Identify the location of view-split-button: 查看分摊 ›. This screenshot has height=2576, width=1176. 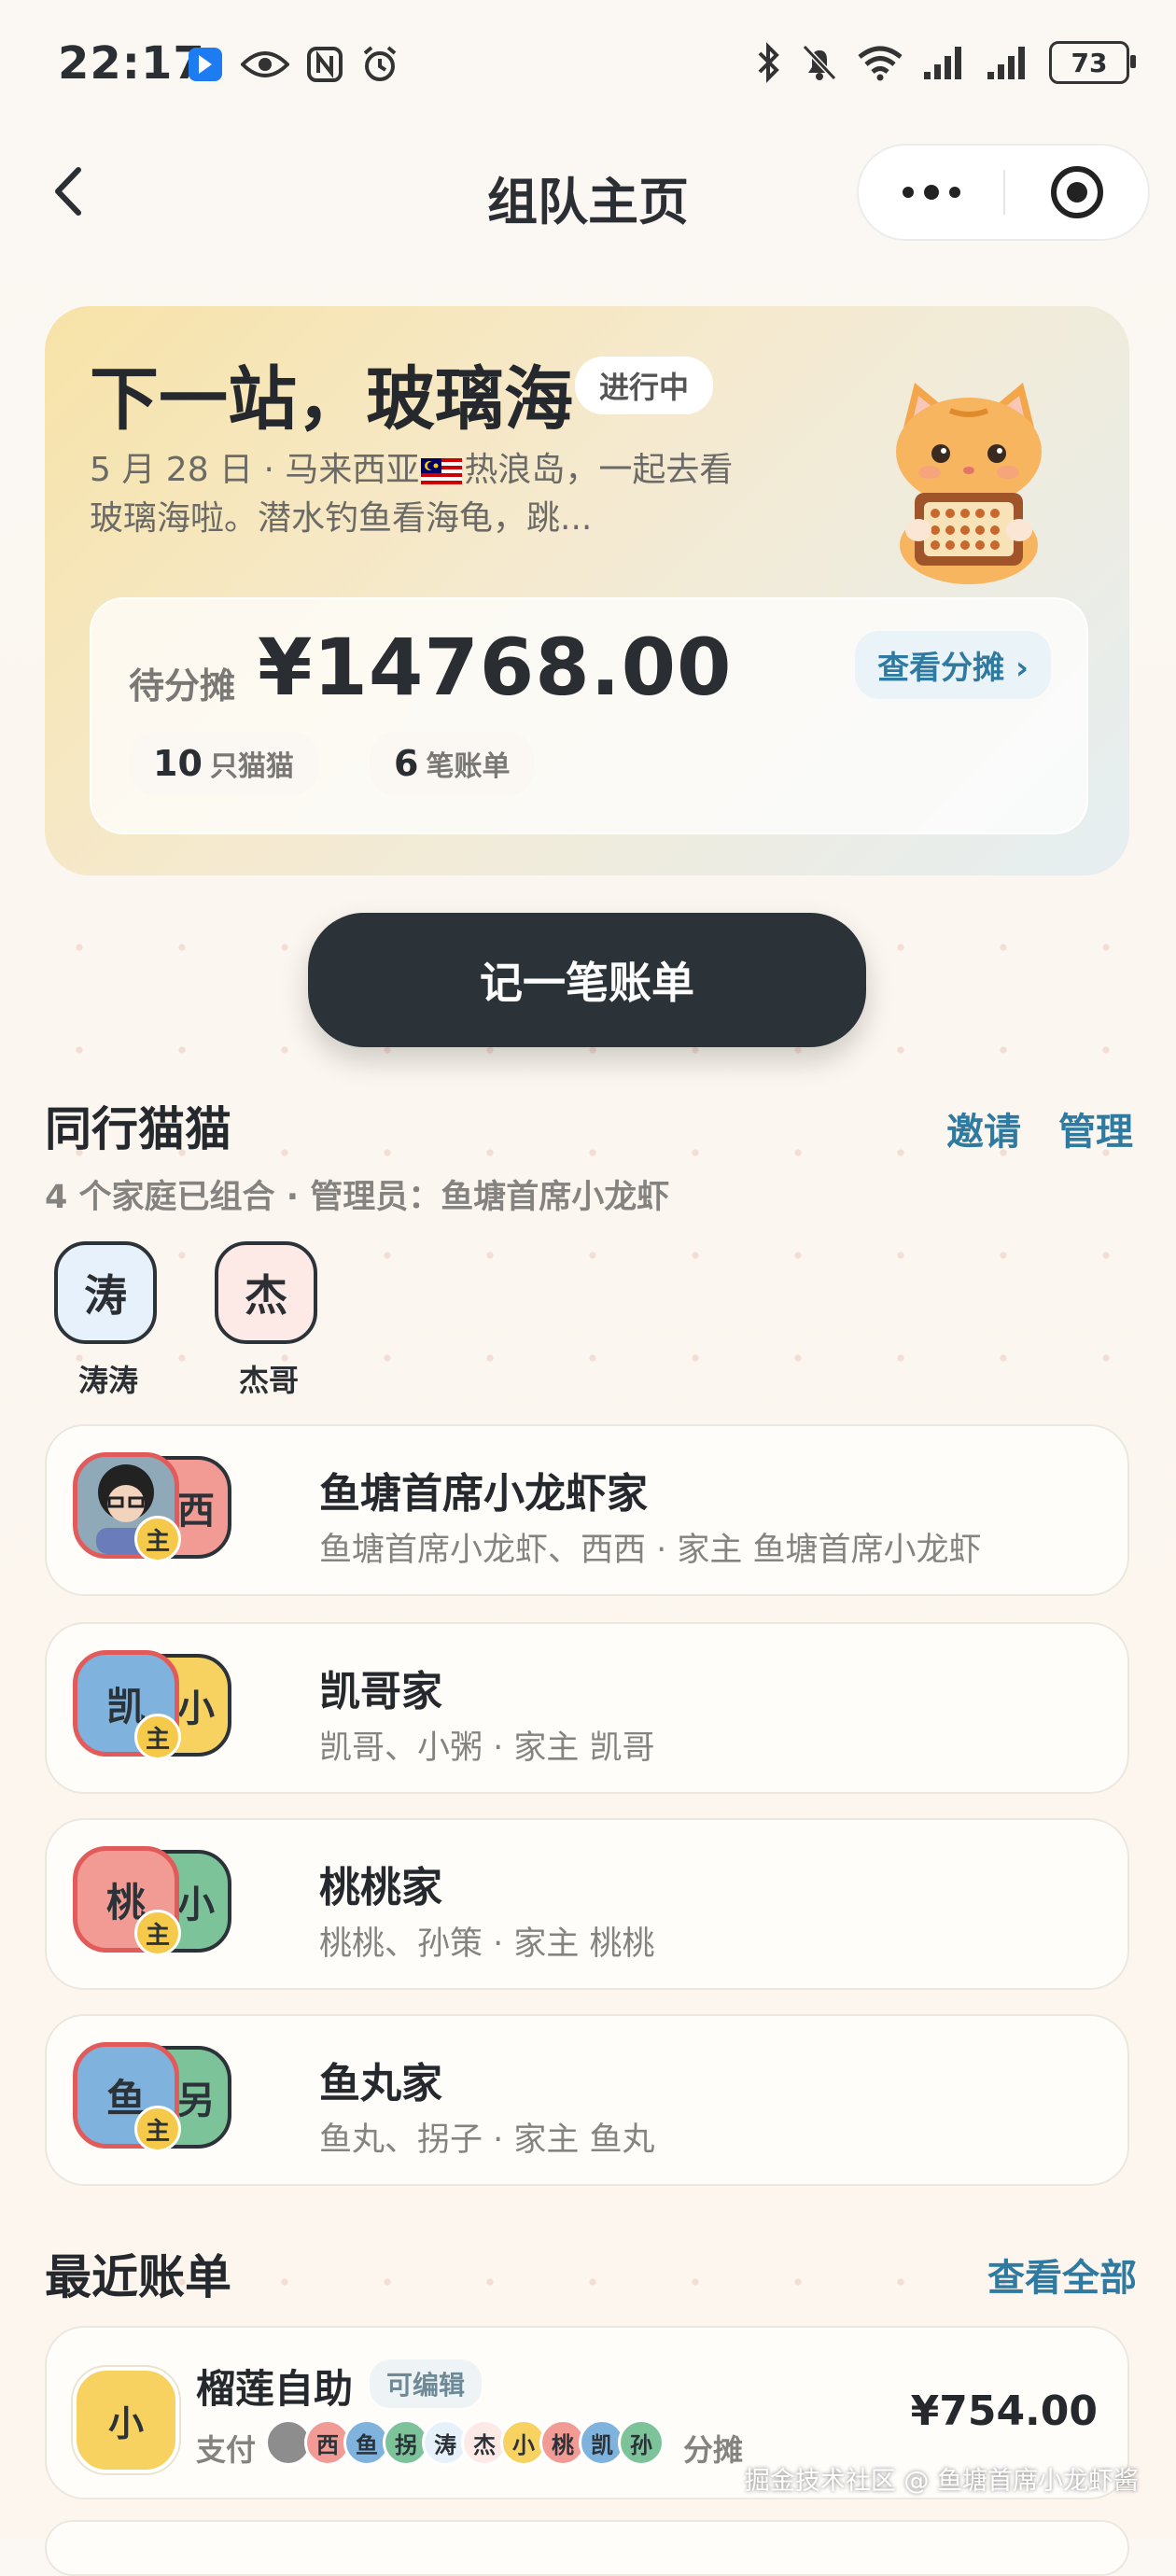
(953, 665).